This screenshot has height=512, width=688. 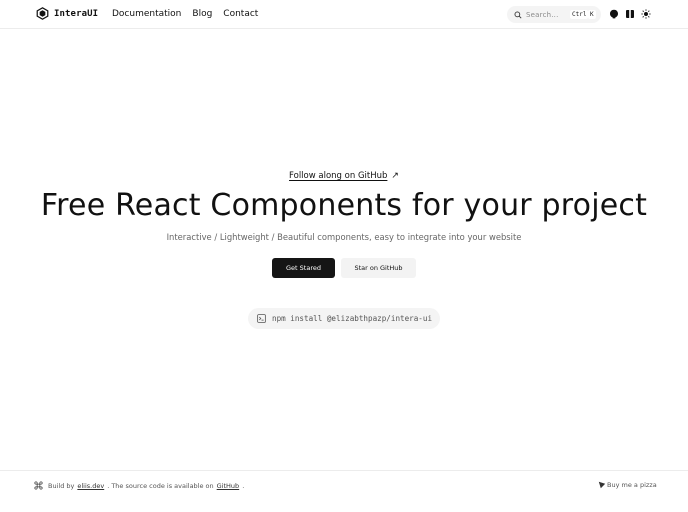 What do you see at coordinates (579, 14) in the screenshot?
I see `shortcut-ctrl-key: Ctrl` at bounding box center [579, 14].